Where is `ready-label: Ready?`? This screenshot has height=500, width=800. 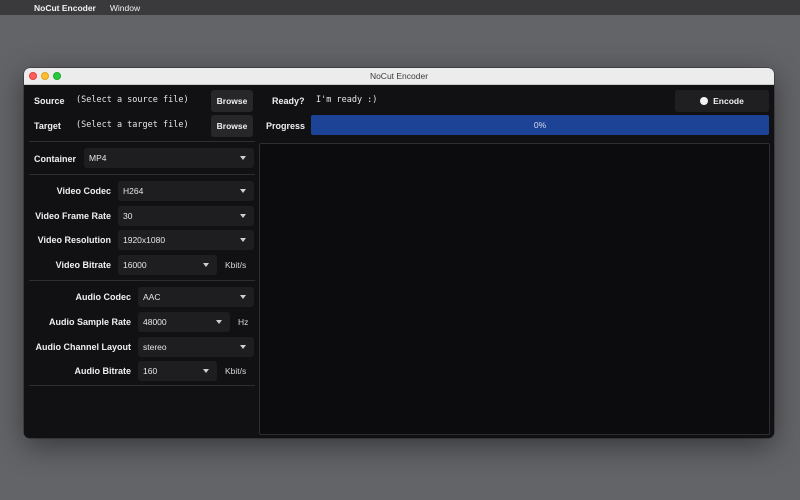
ready-label: Ready? is located at coordinates (288, 101).